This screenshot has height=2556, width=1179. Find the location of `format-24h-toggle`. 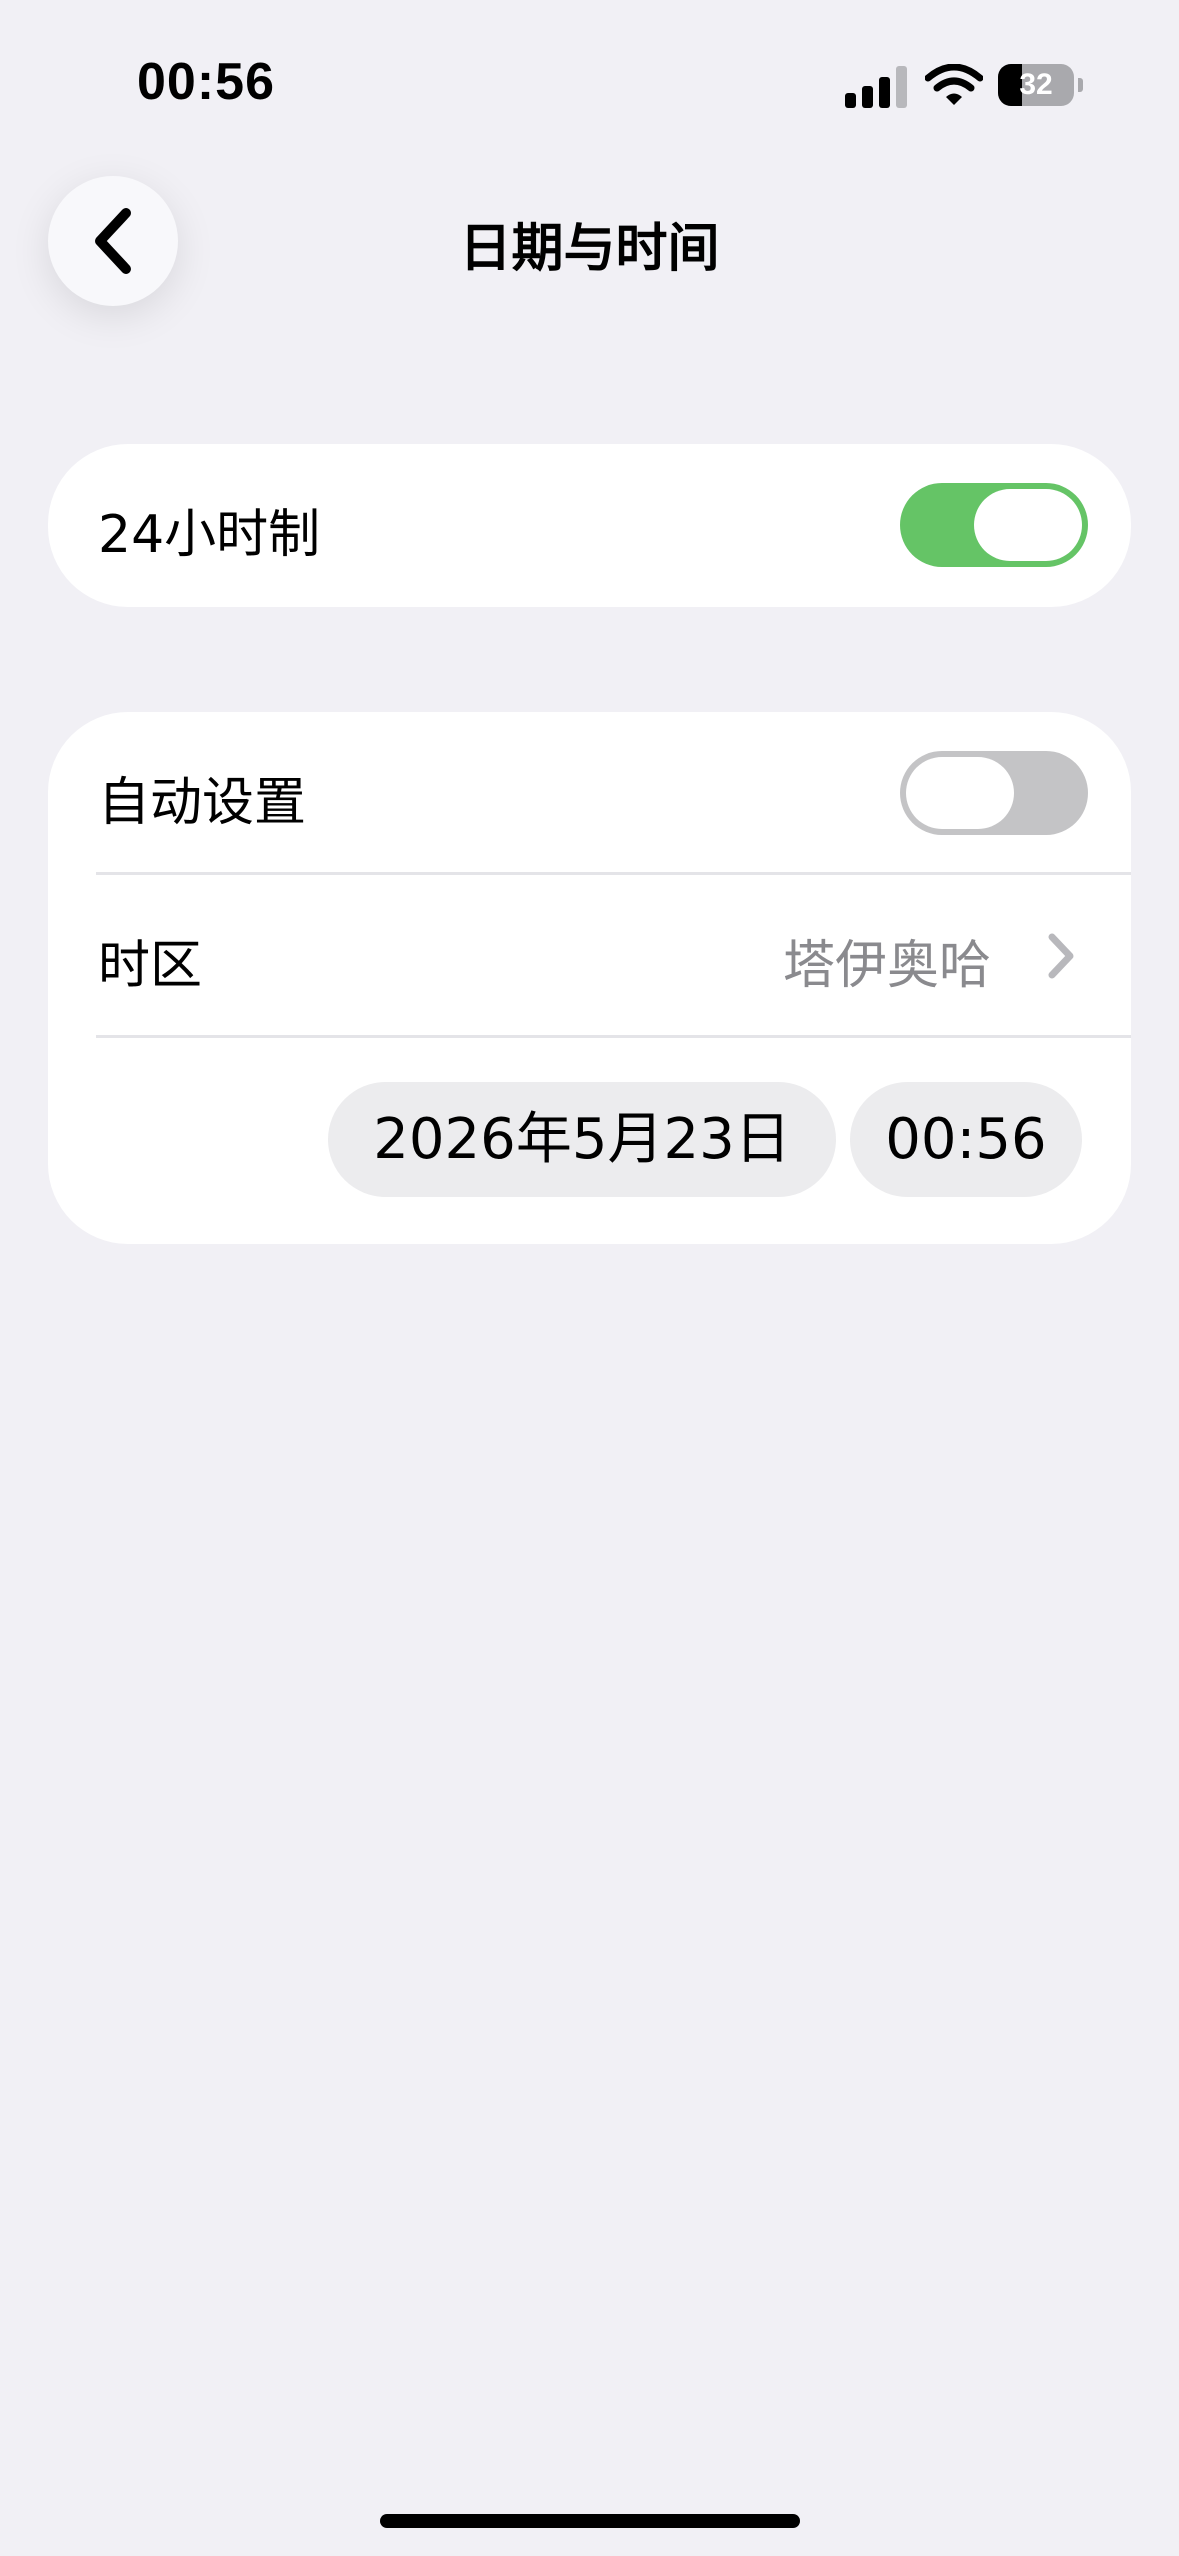

format-24h-toggle is located at coordinates (994, 525).